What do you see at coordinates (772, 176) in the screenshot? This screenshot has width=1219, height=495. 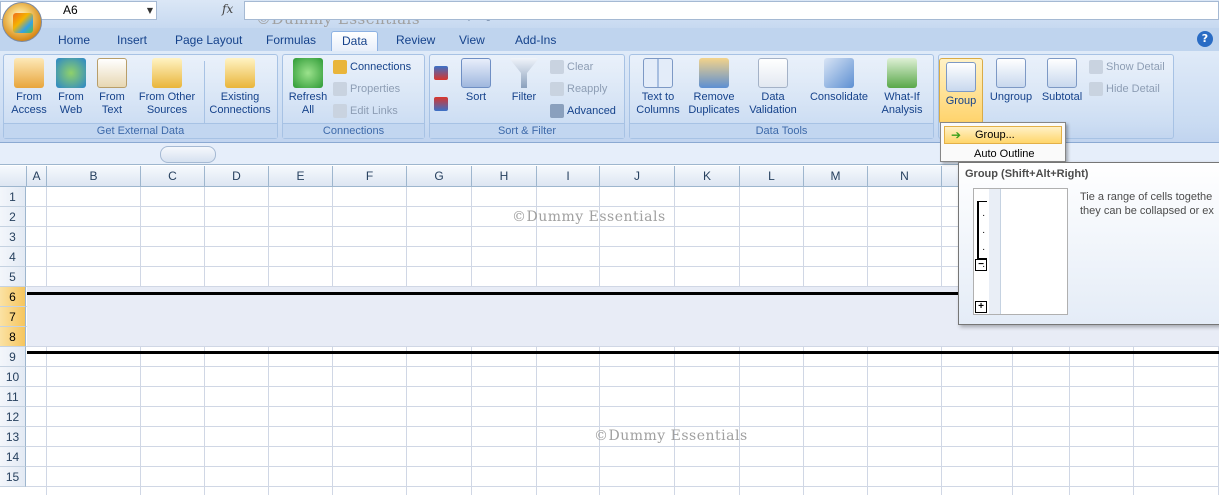 I see `column-header-l: L` at bounding box center [772, 176].